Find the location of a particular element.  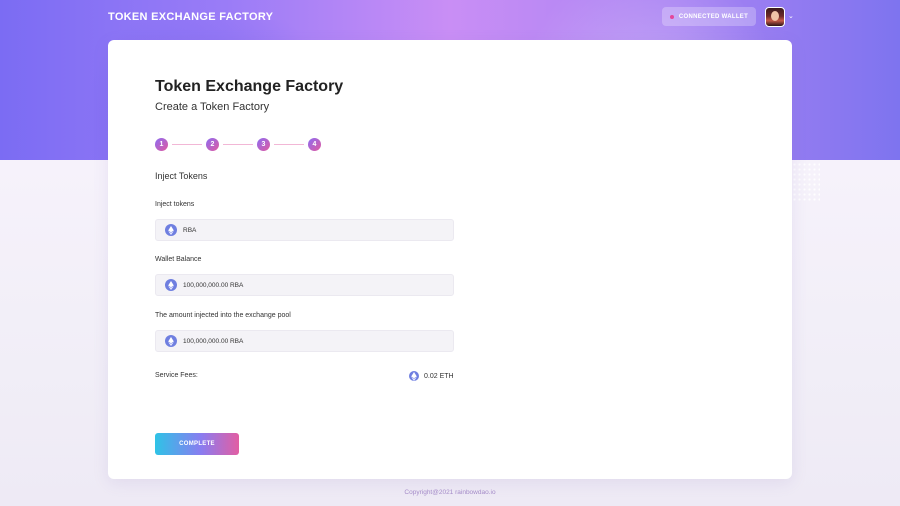

step-1: 1 is located at coordinates (161, 144).